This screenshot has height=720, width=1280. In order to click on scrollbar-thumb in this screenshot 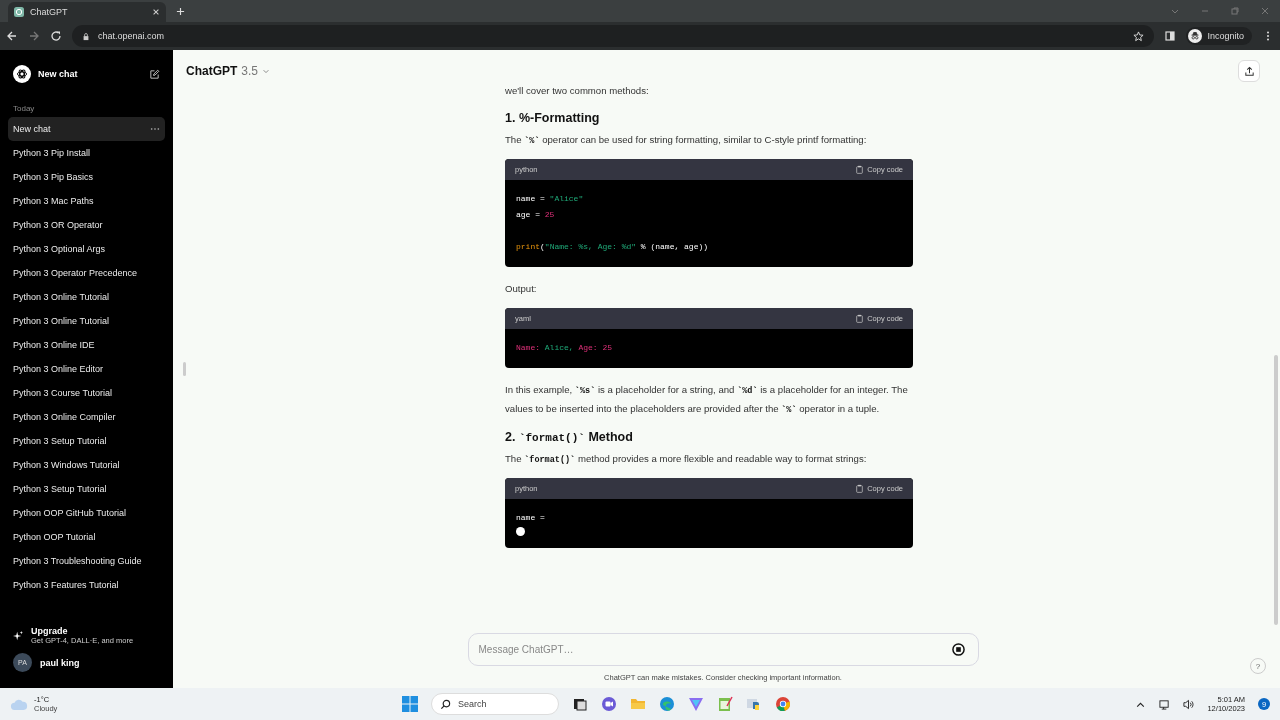, I will do `click(1276, 490)`.